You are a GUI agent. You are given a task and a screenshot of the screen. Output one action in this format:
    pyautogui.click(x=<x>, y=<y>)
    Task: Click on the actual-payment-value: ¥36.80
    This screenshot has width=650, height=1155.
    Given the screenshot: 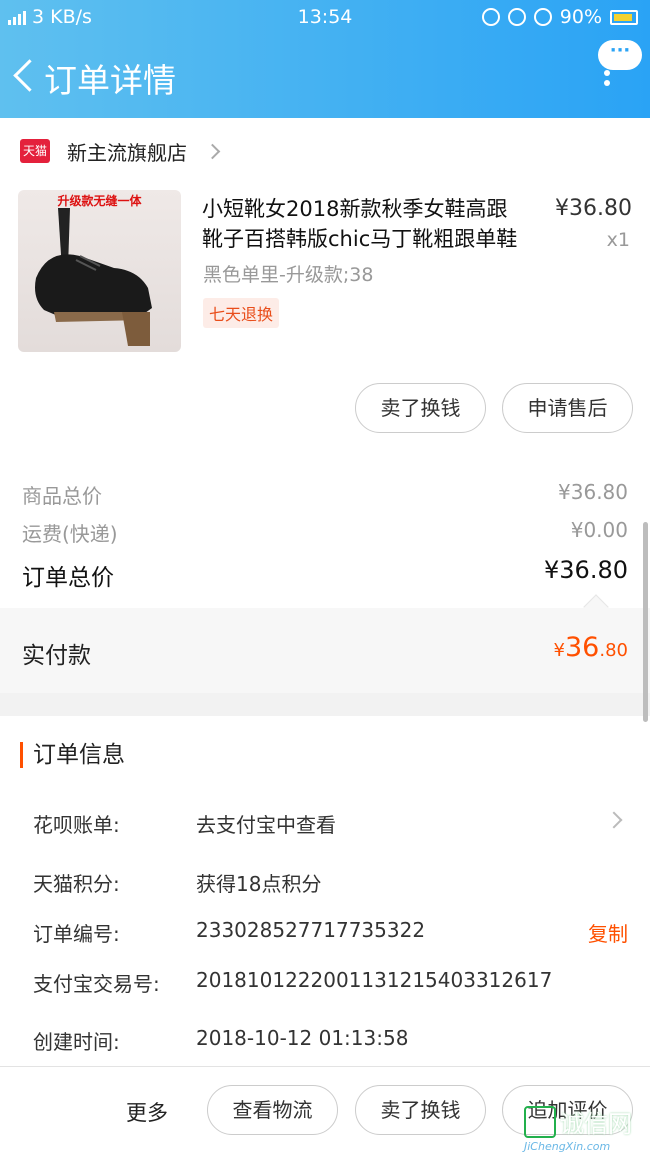 What is the action you would take?
    pyautogui.click(x=591, y=647)
    